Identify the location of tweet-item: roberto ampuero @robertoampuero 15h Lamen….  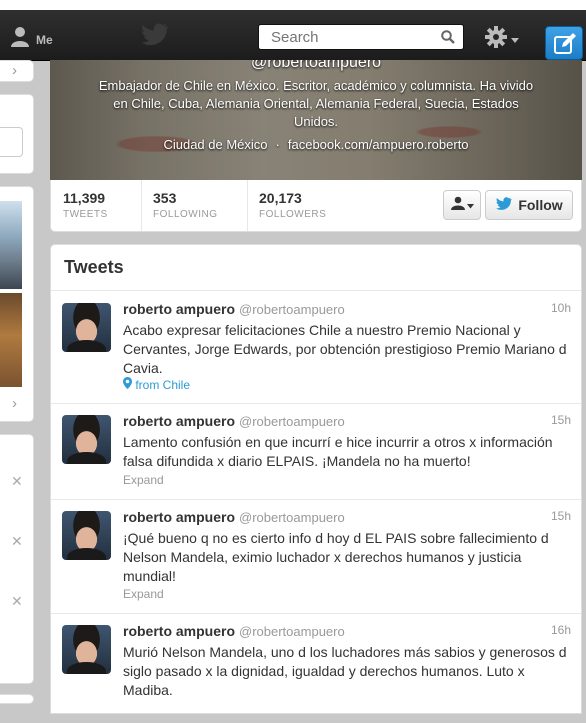
(316, 451).